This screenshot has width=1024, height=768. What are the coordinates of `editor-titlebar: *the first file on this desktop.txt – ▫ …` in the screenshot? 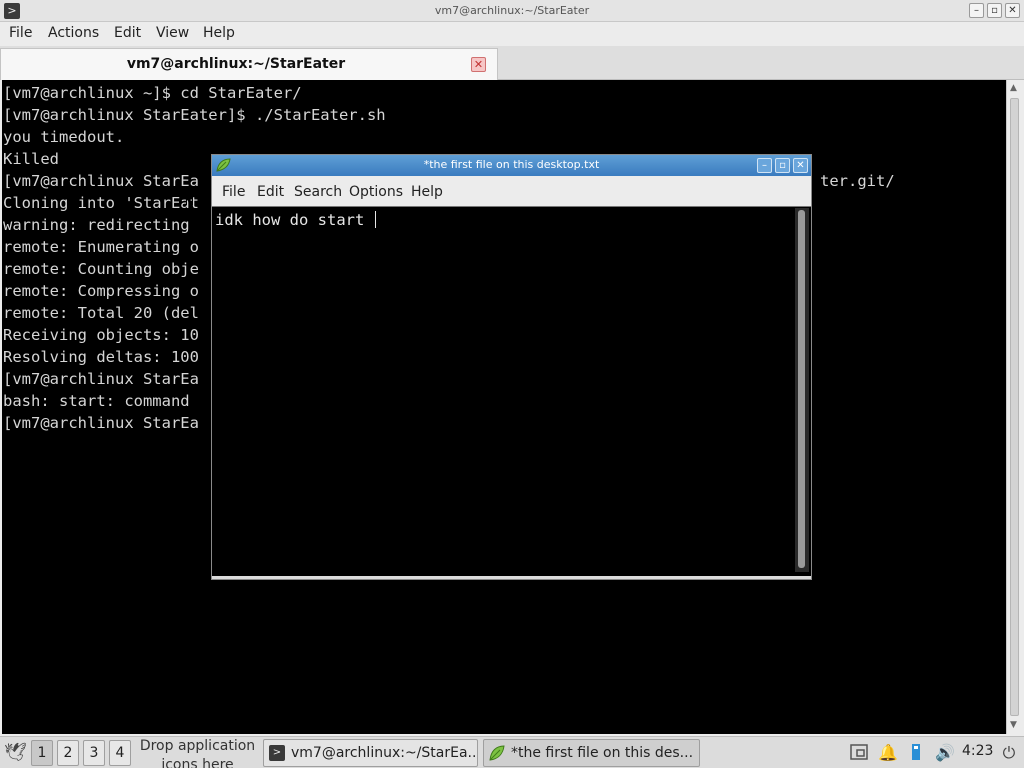 It's located at (511, 165).